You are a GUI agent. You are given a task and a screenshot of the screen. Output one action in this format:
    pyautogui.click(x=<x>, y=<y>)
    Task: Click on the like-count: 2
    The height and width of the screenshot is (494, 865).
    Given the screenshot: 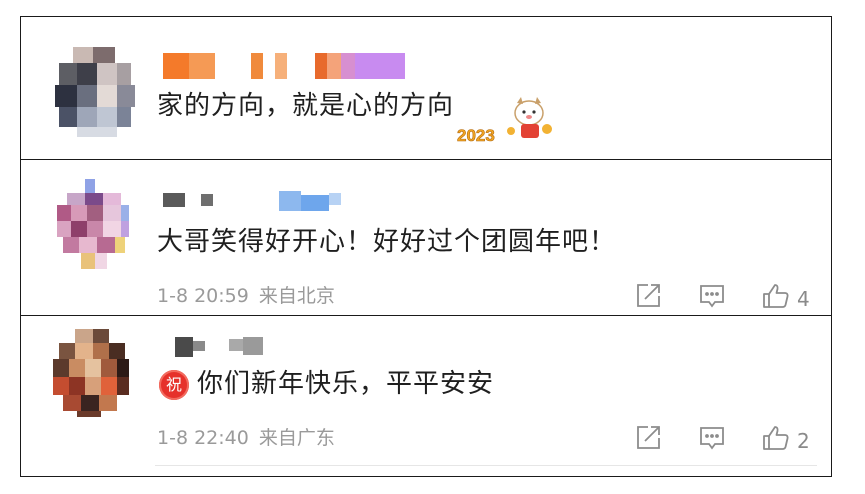 What is the action you would take?
    pyautogui.click(x=803, y=441)
    